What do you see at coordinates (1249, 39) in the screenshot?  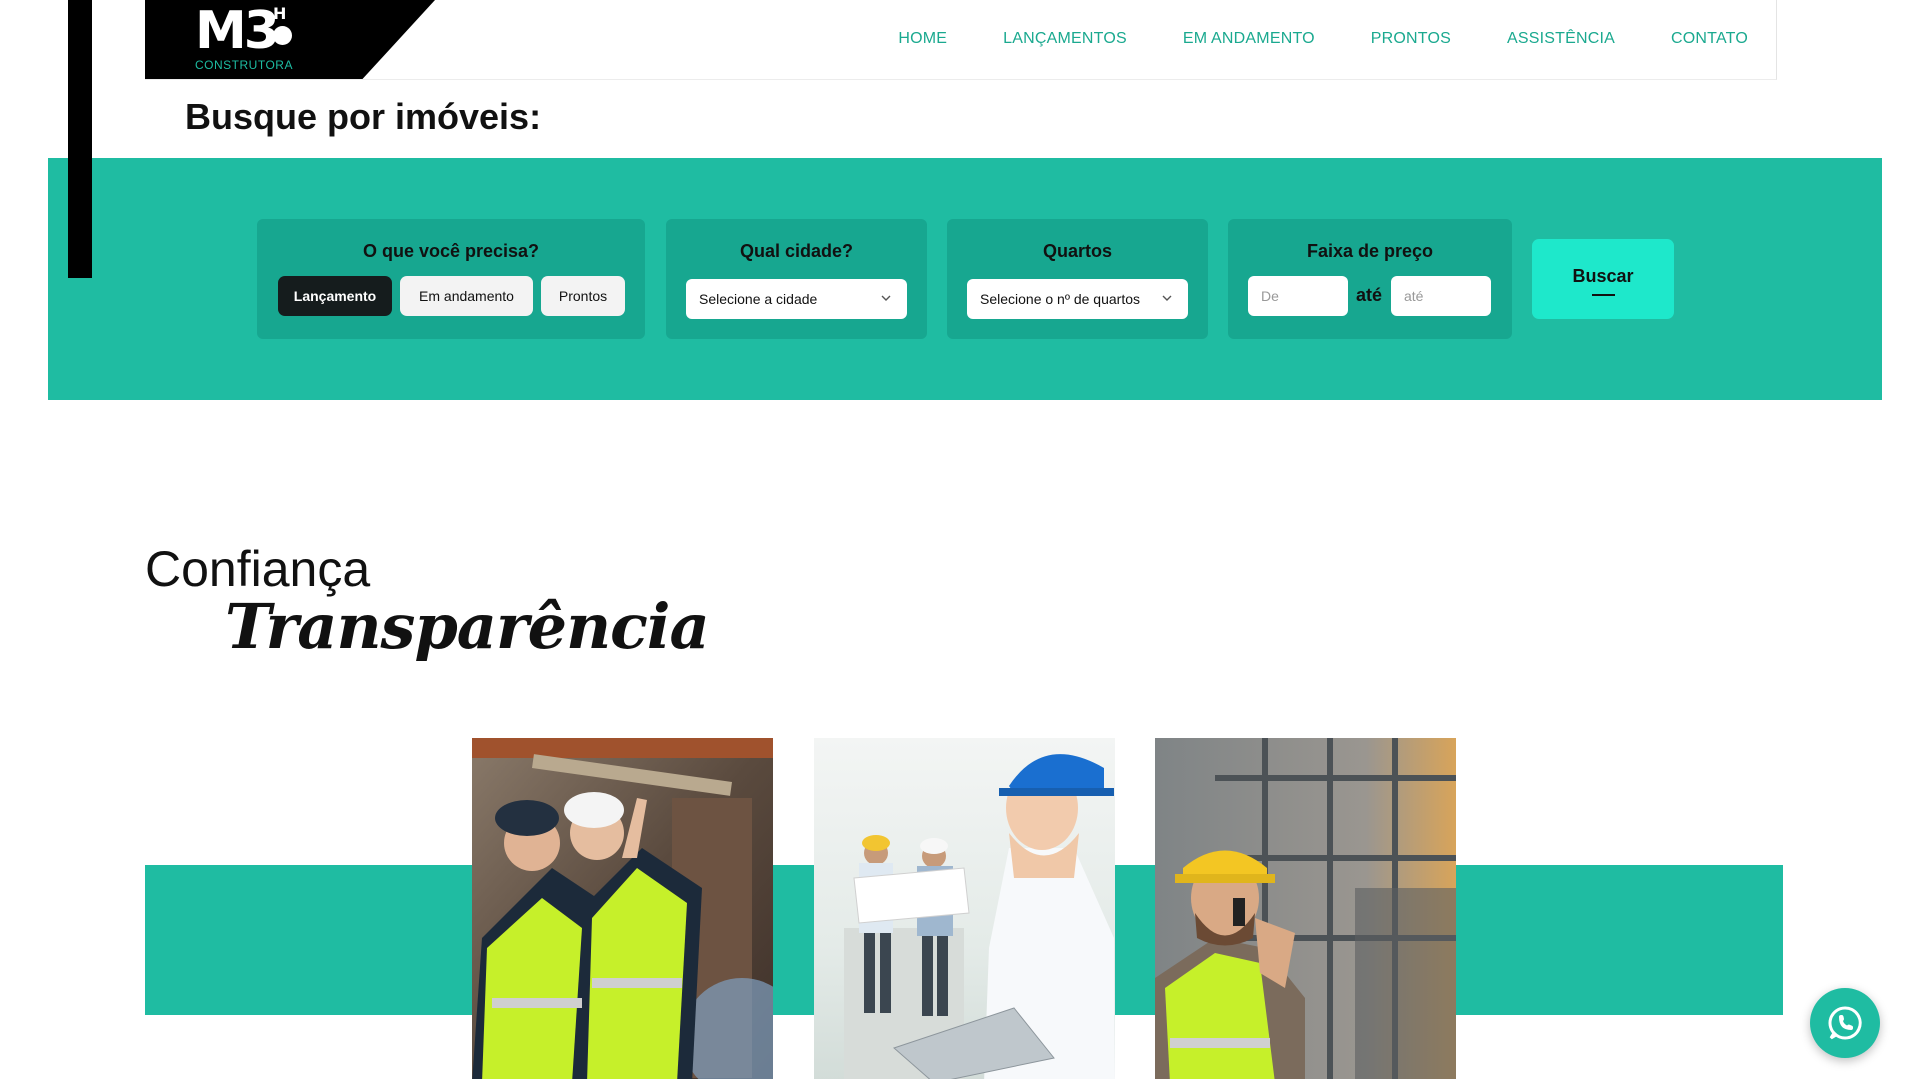 I see `nav-em-andamento: EM ANDAMENTO` at bounding box center [1249, 39].